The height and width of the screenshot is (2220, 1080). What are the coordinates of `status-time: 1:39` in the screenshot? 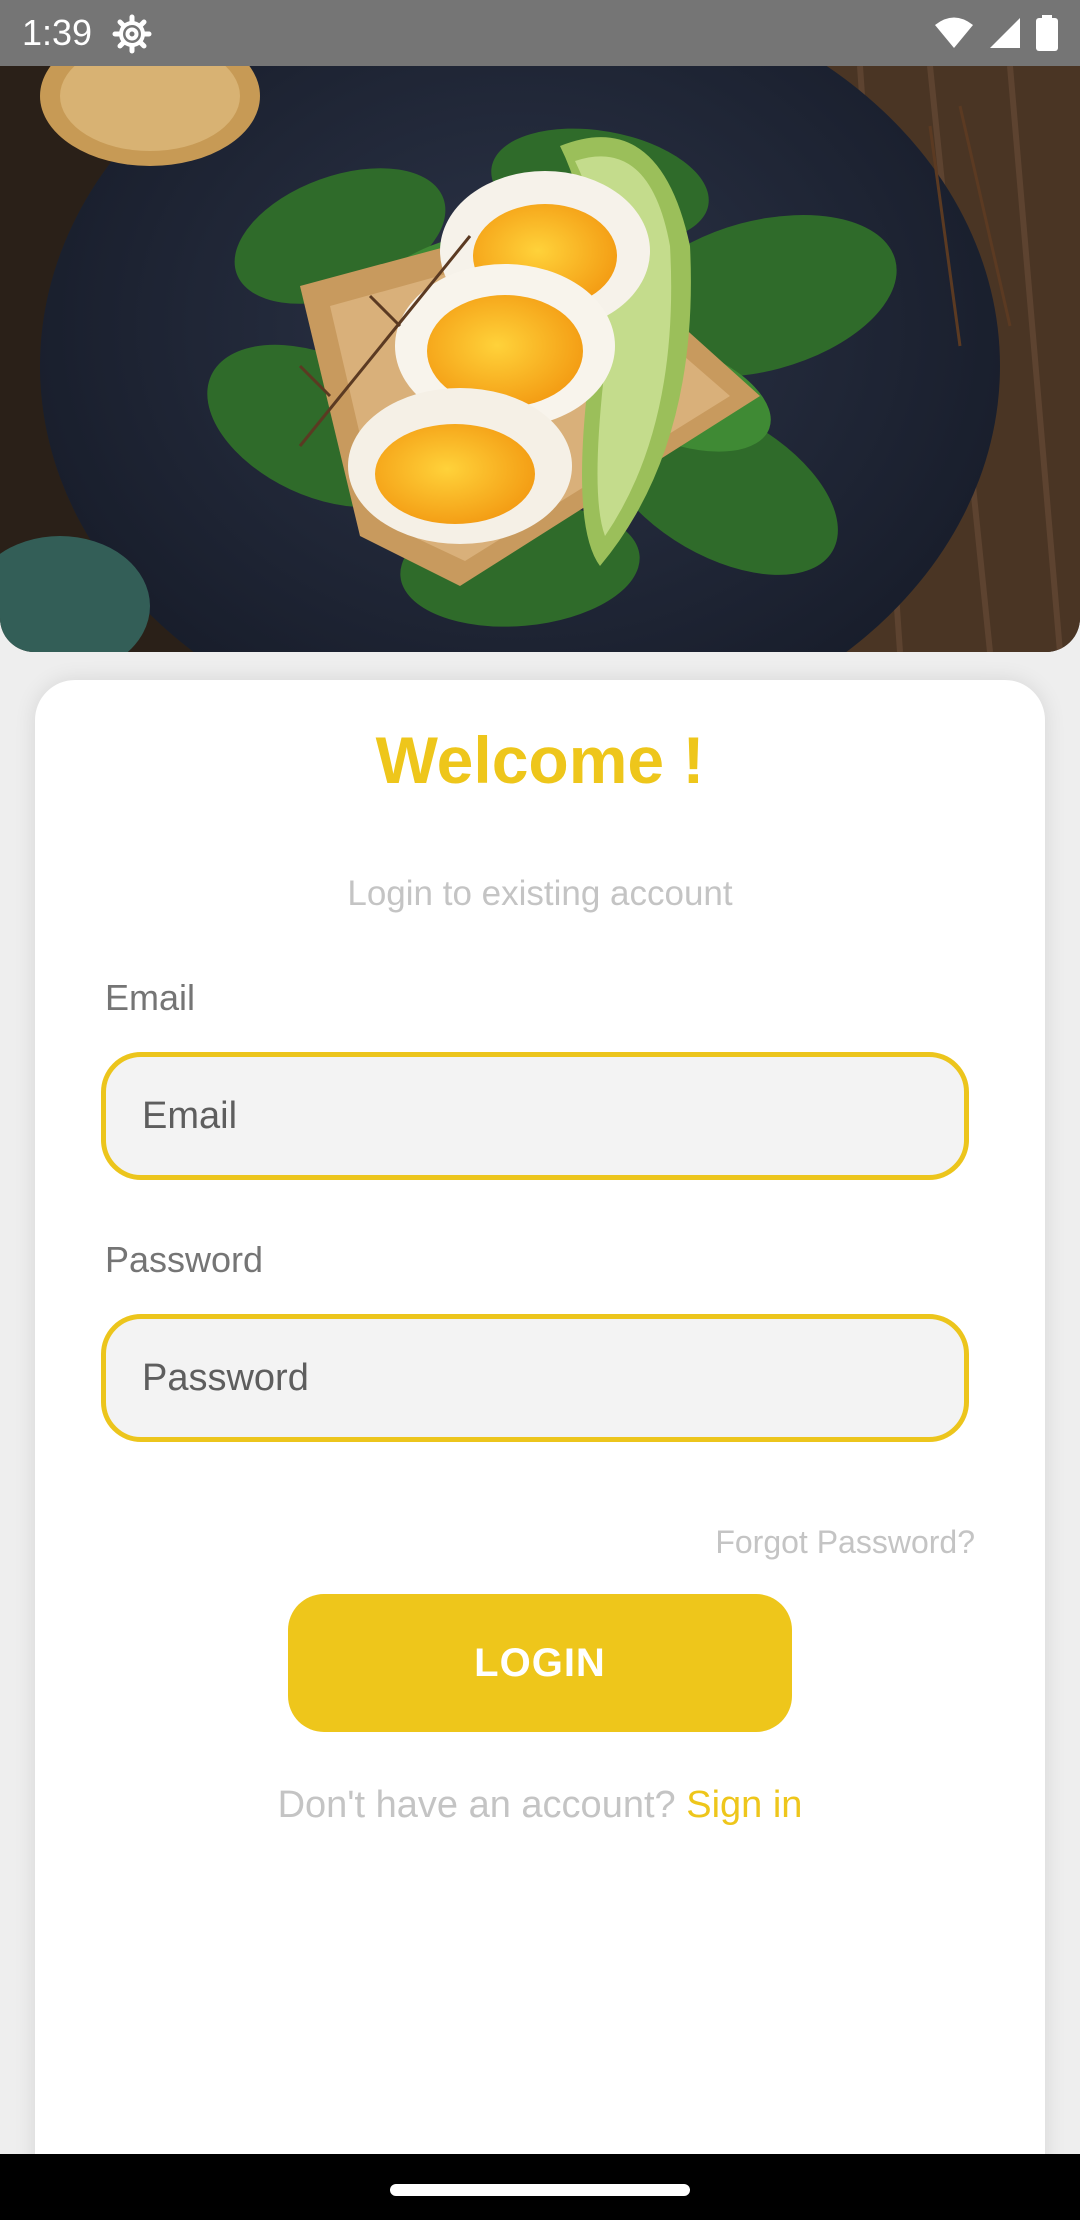 It's located at (57, 32).